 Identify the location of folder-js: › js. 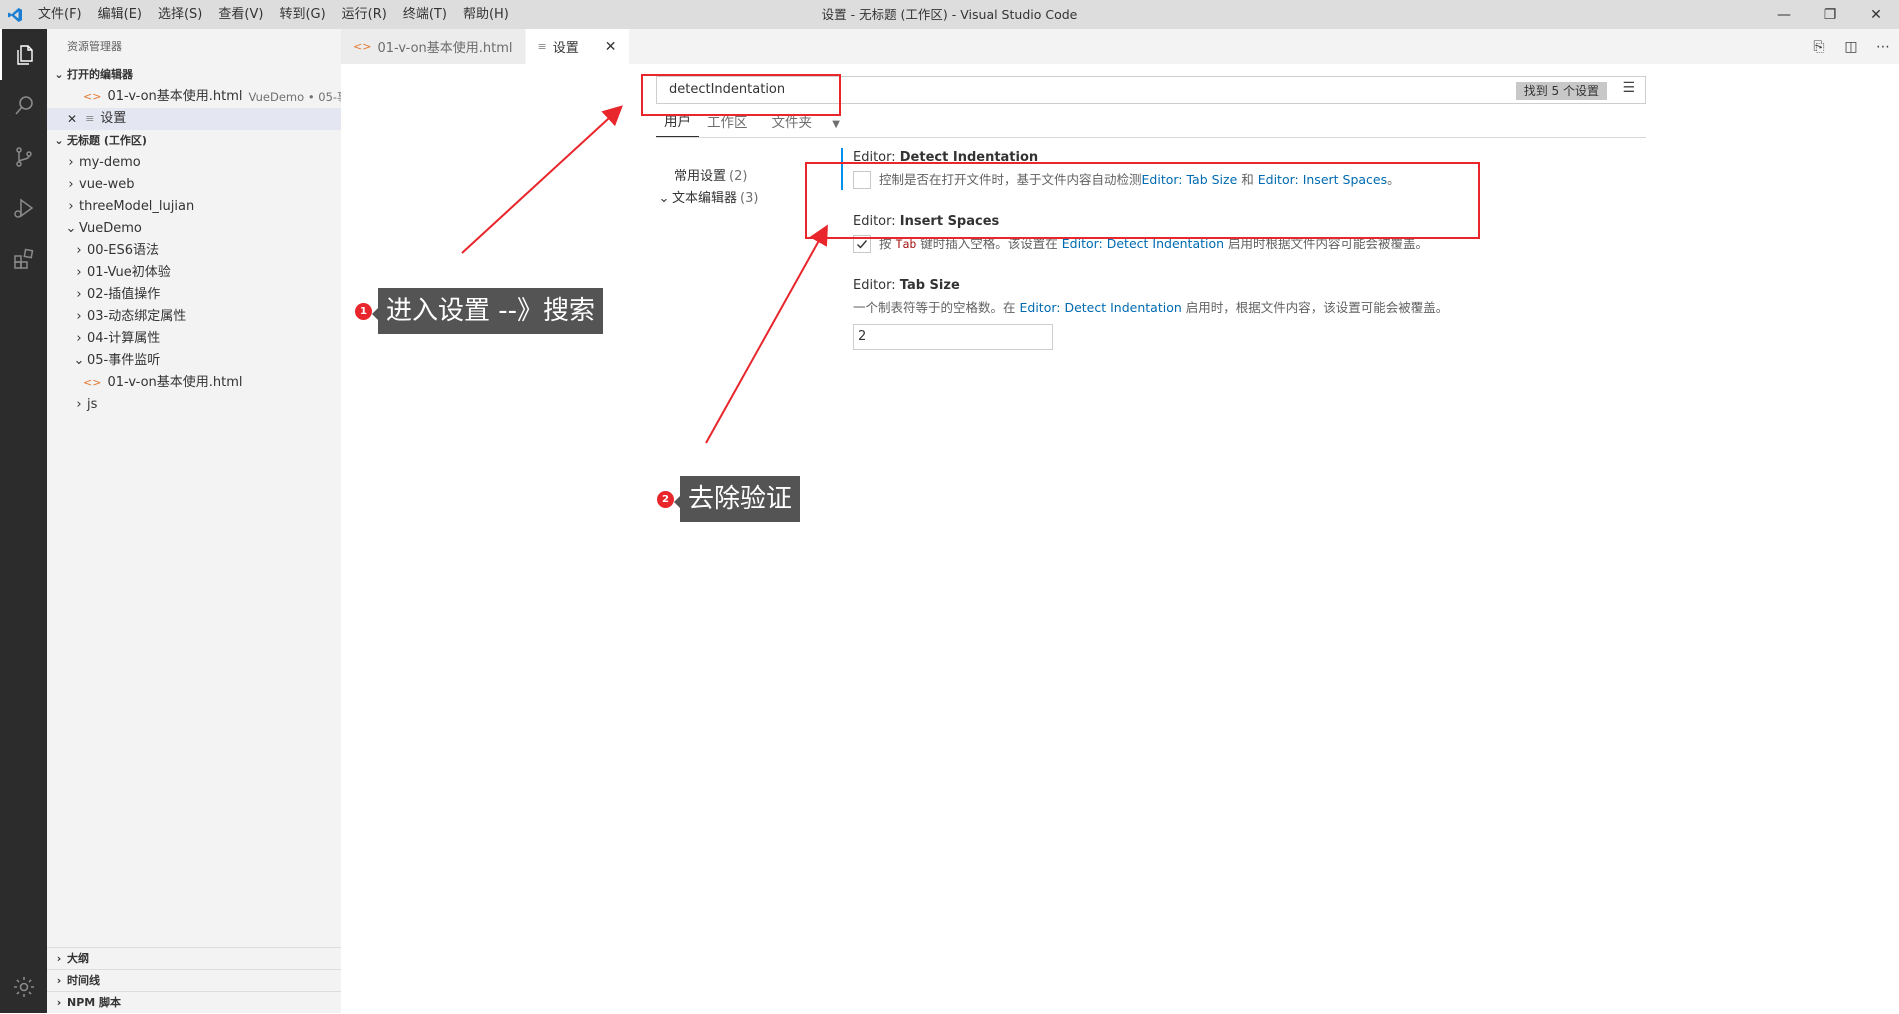
(194, 405).